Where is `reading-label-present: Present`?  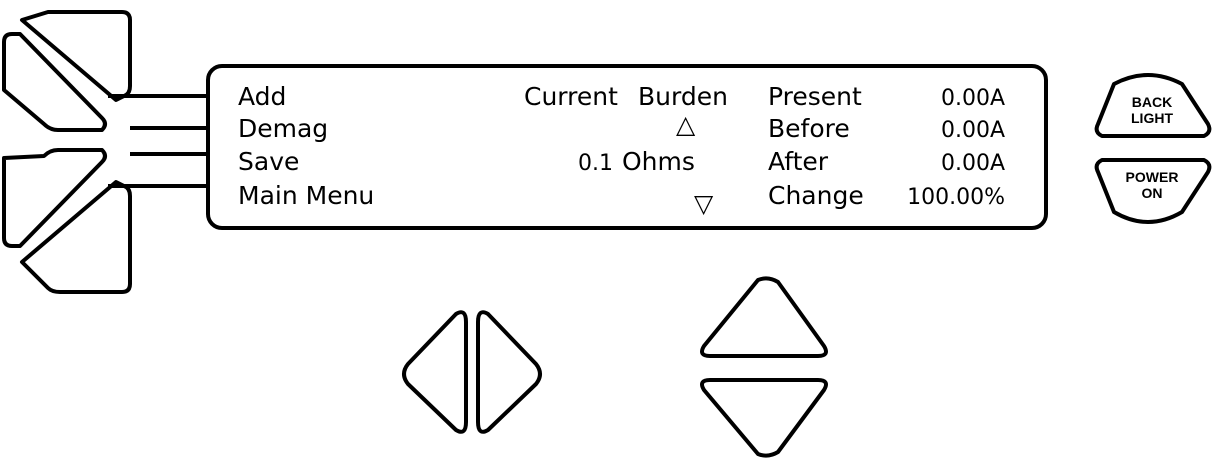 reading-label-present: Present is located at coordinates (815, 96).